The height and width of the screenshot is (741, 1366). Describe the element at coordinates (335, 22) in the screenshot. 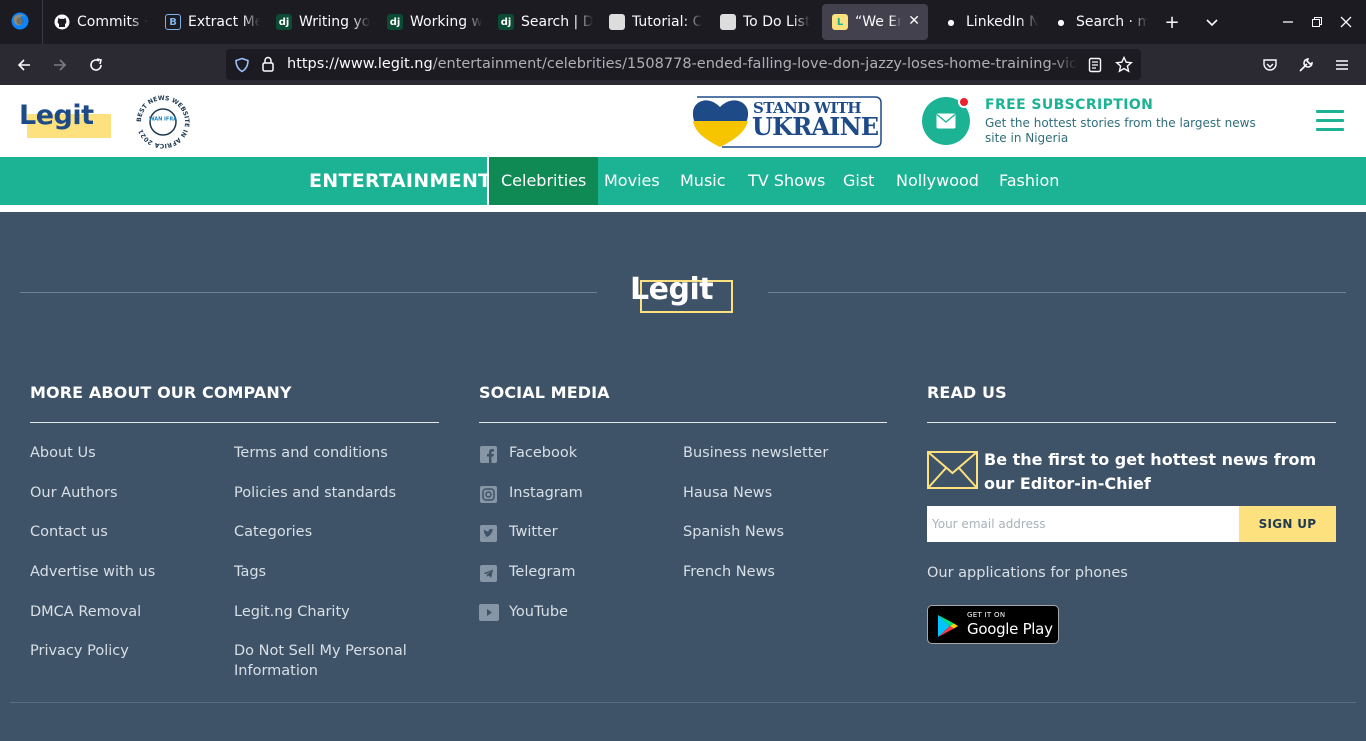

I see `tab-title: Writing yo` at that location.